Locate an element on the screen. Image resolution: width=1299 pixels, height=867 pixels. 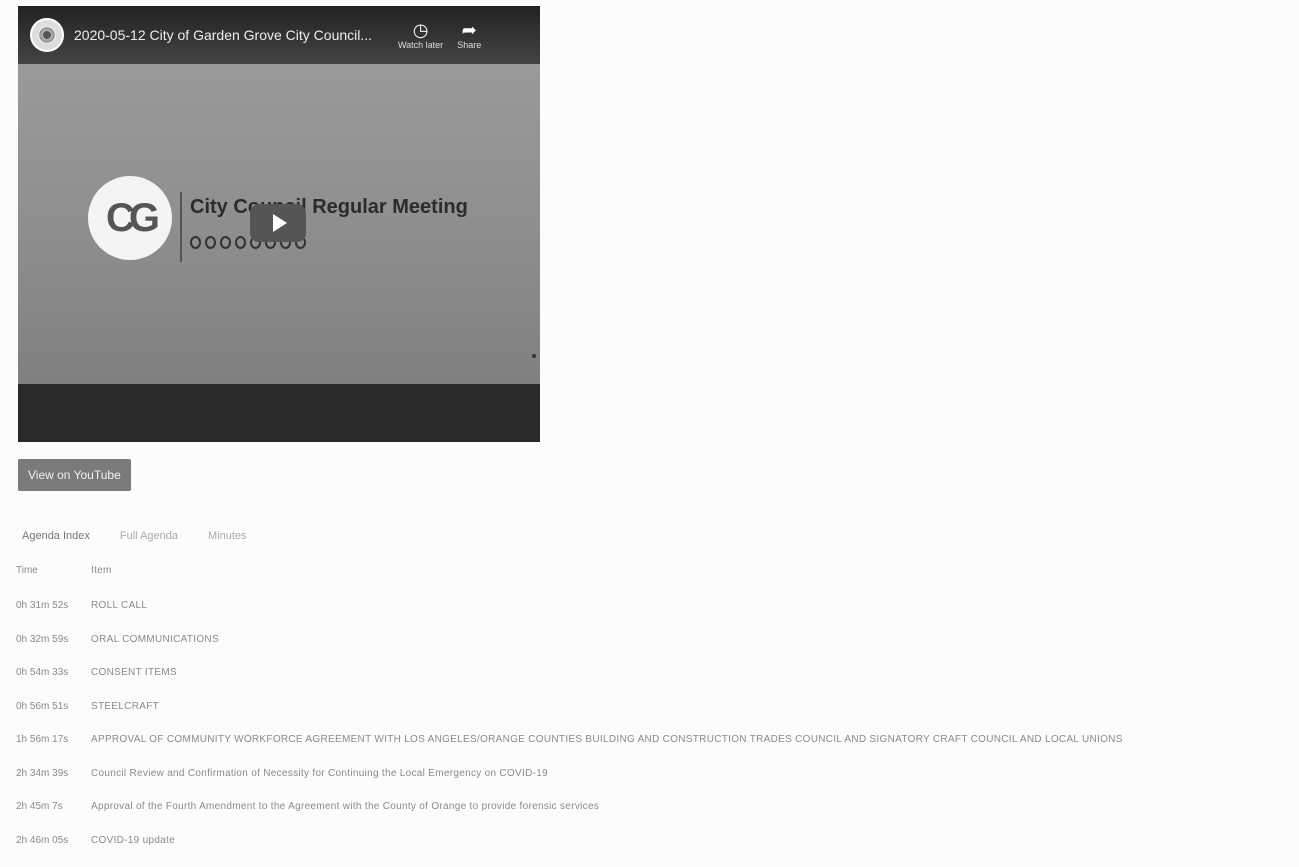
agenda-time: 2h 46m 05s is located at coordinates (53, 840).